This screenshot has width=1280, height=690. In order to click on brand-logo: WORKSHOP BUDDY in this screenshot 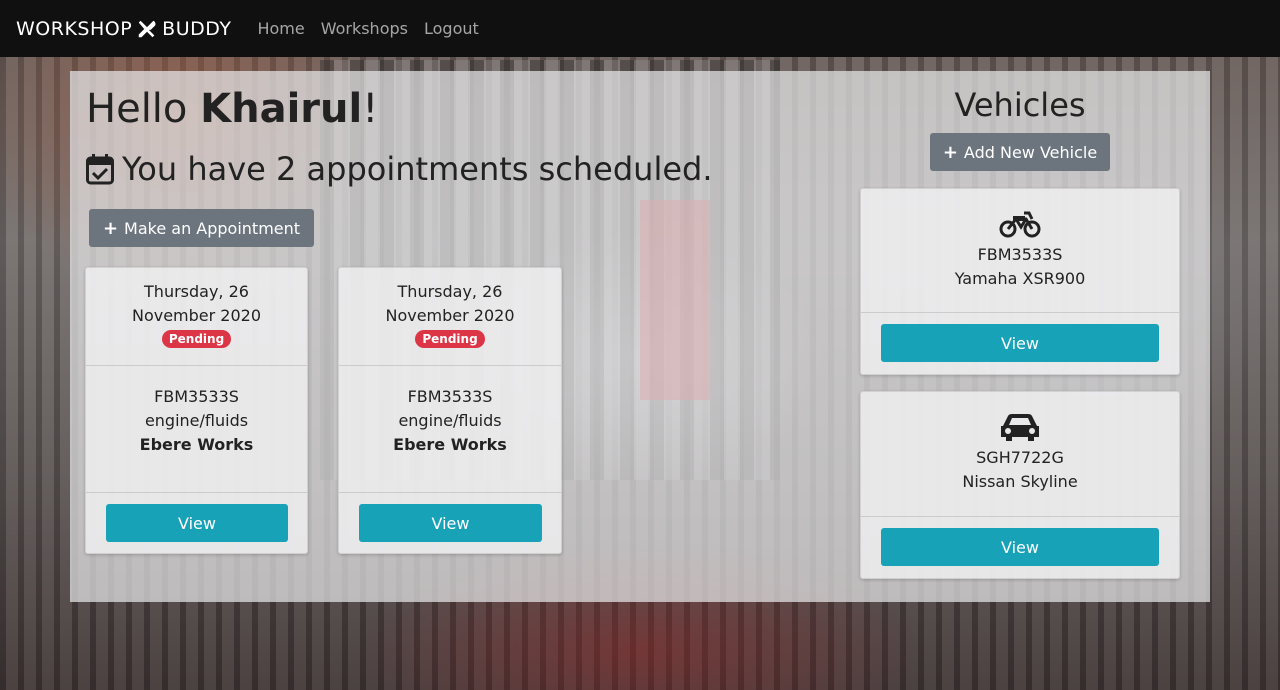, I will do `click(123, 29)`.